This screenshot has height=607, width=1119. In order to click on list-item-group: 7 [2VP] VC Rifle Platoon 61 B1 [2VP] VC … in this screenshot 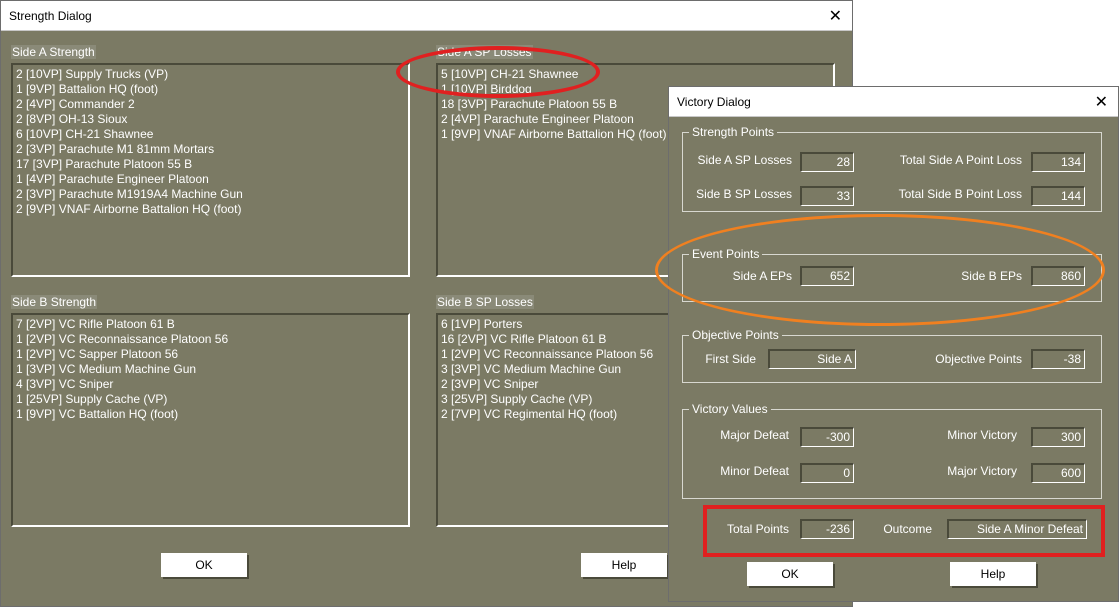, I will do `click(210, 369)`.